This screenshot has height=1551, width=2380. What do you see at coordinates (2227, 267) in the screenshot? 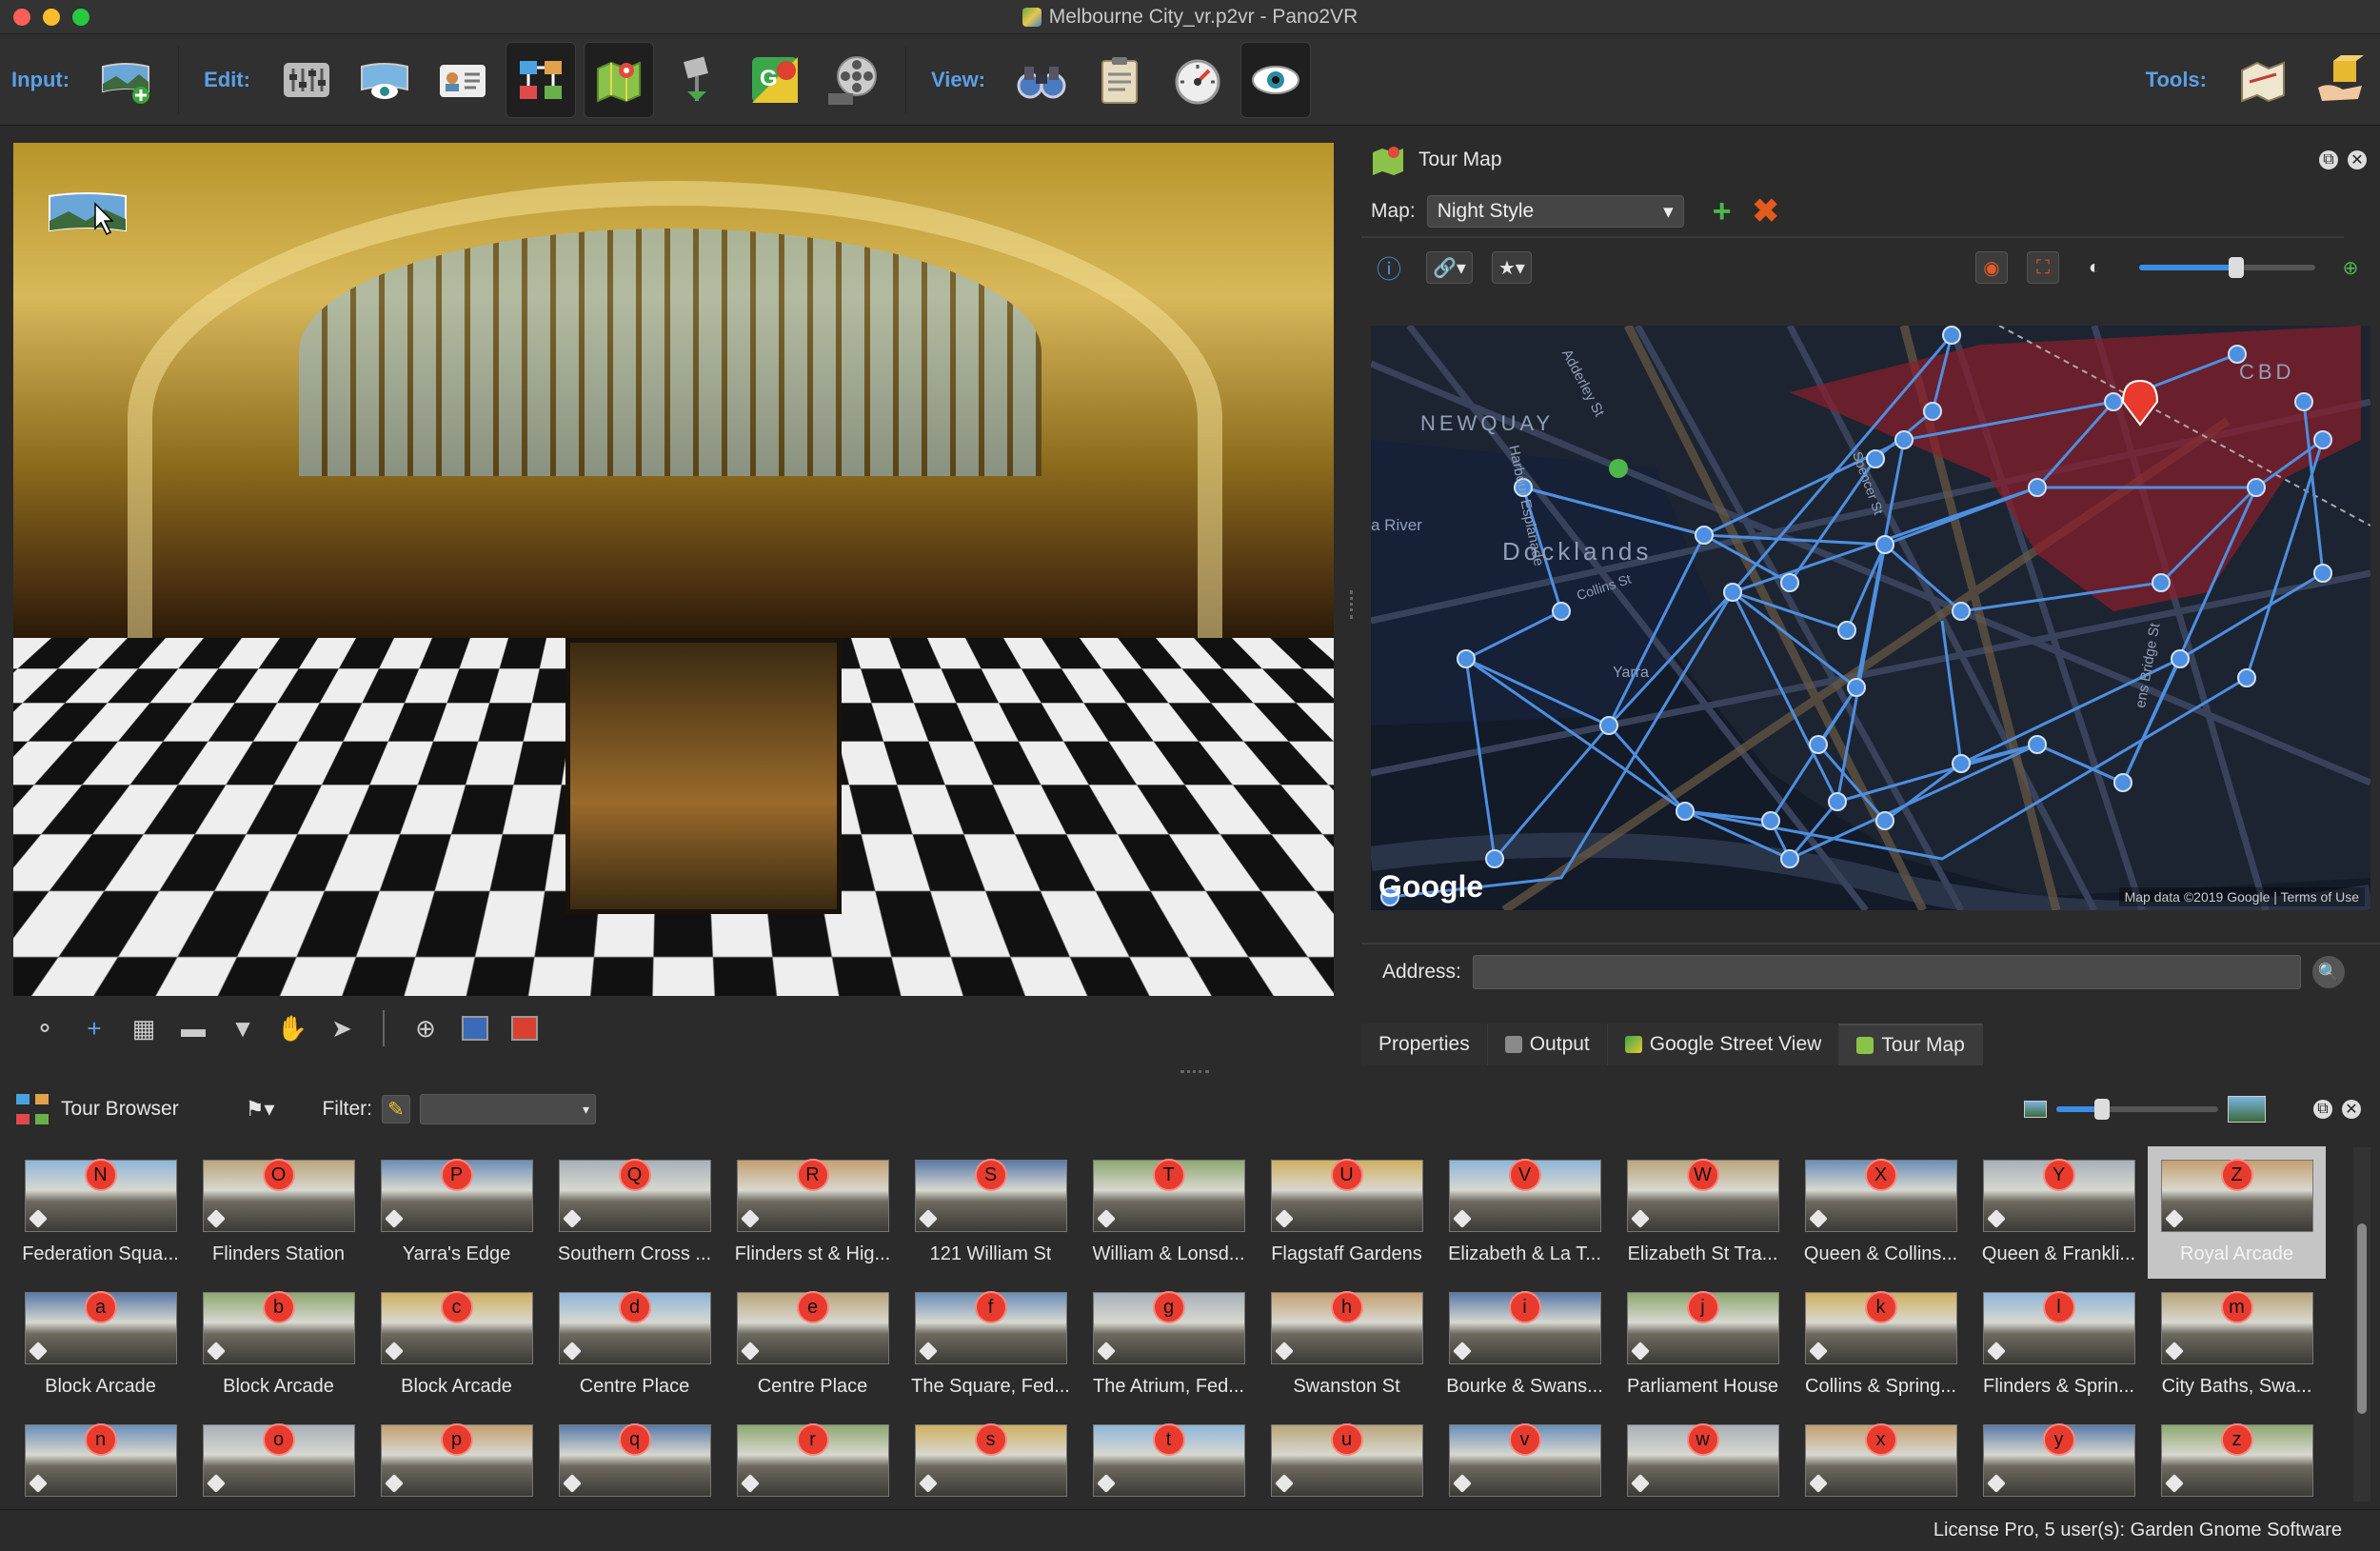
I see `map-zoom-slider` at bounding box center [2227, 267].